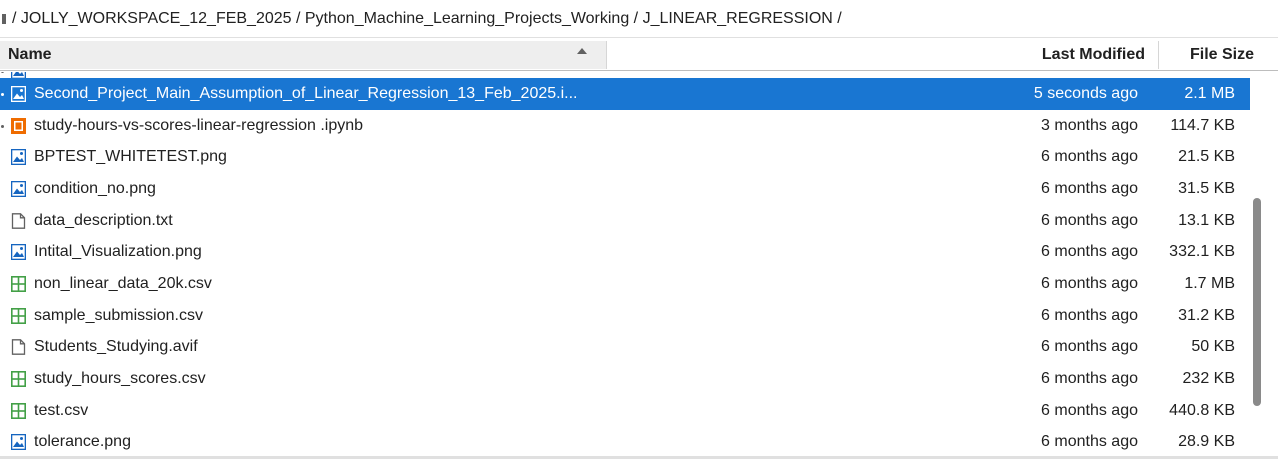  I want to click on file-size: 232 KB, so click(1208, 379).